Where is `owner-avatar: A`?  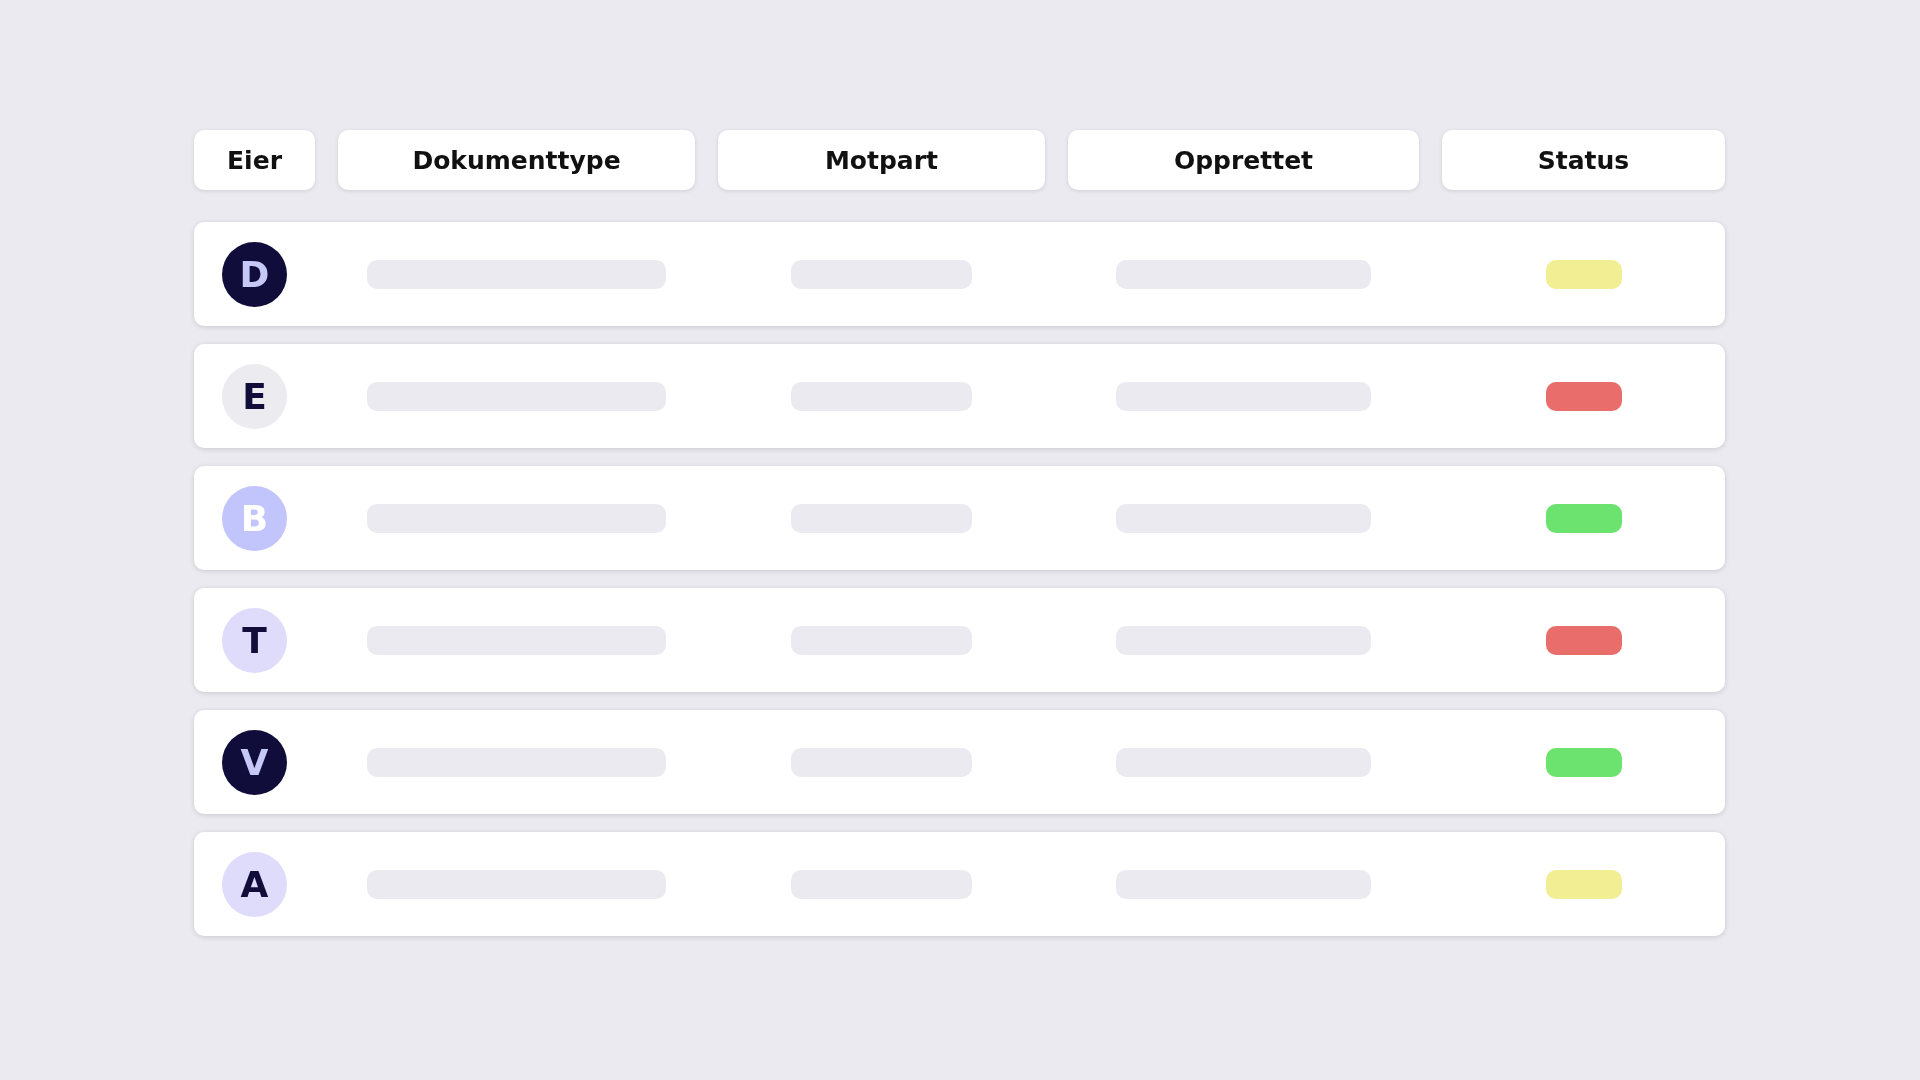 owner-avatar: A is located at coordinates (254, 884).